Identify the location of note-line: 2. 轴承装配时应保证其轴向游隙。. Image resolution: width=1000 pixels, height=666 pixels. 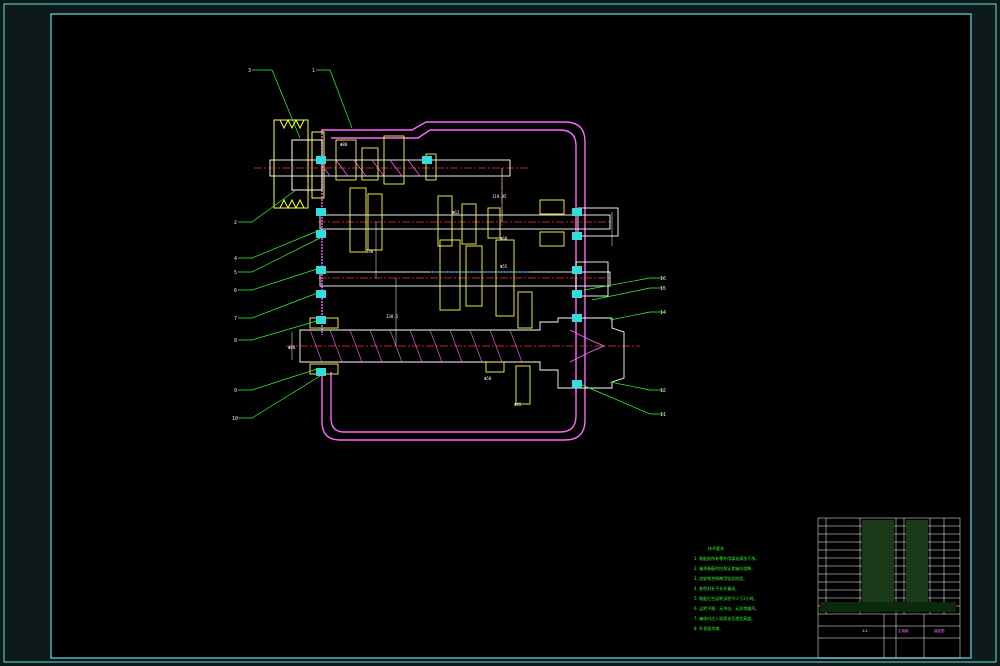
(724, 568).